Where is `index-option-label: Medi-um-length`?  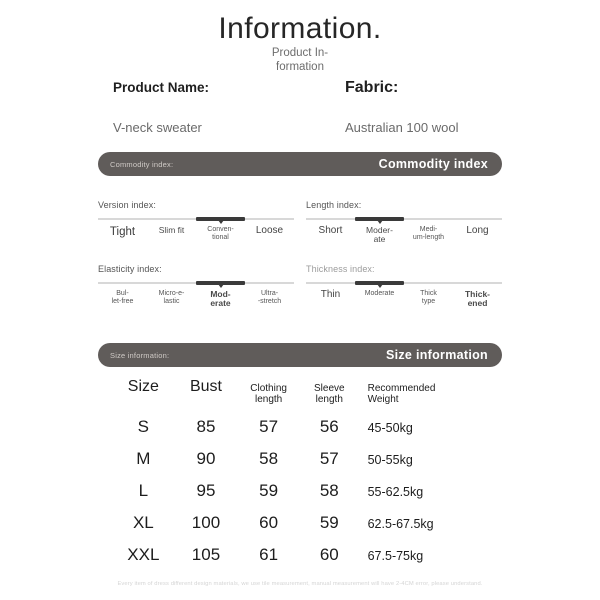
index-option-label: Medi-um-length is located at coordinates (428, 233).